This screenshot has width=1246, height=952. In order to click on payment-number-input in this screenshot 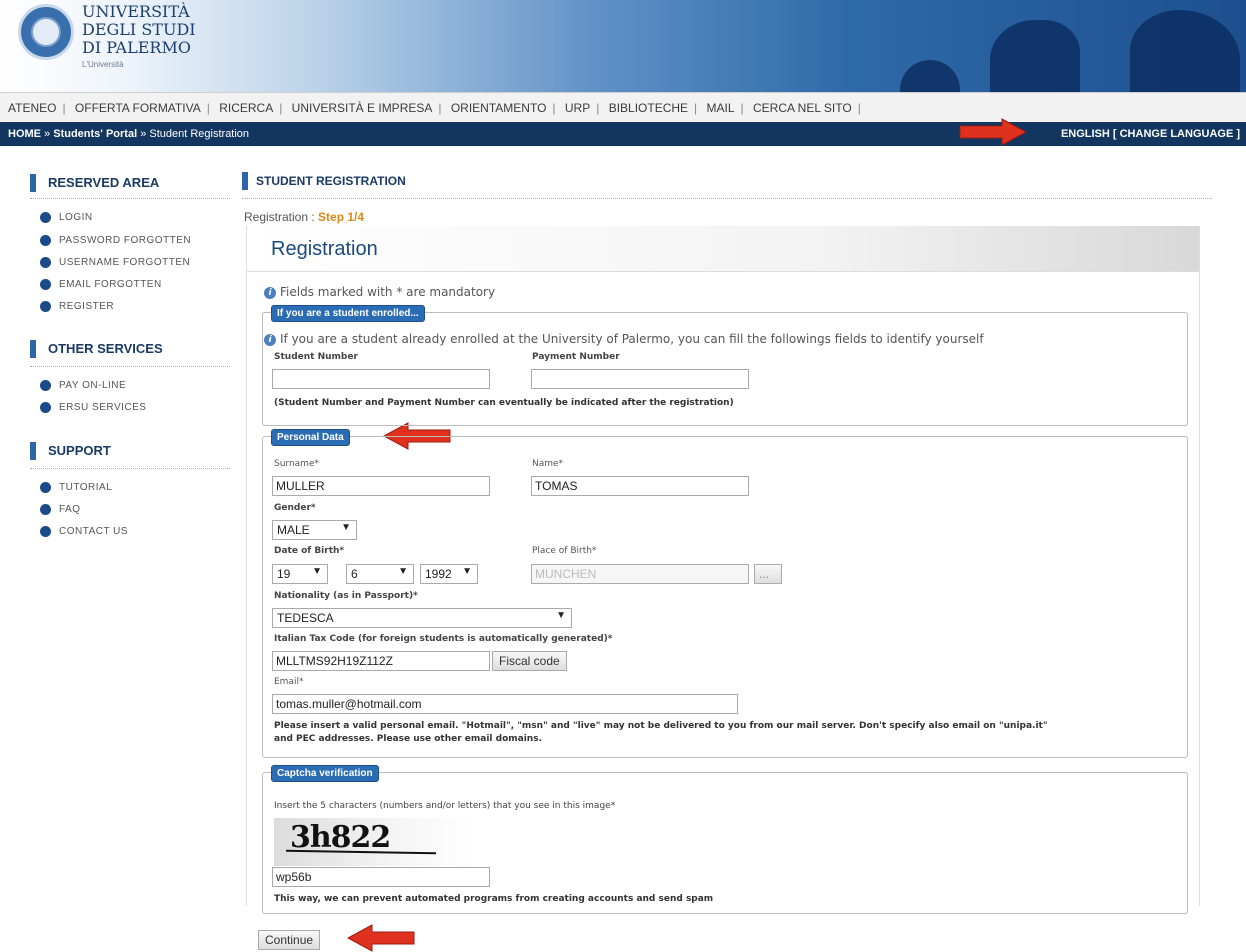, I will do `click(640, 379)`.